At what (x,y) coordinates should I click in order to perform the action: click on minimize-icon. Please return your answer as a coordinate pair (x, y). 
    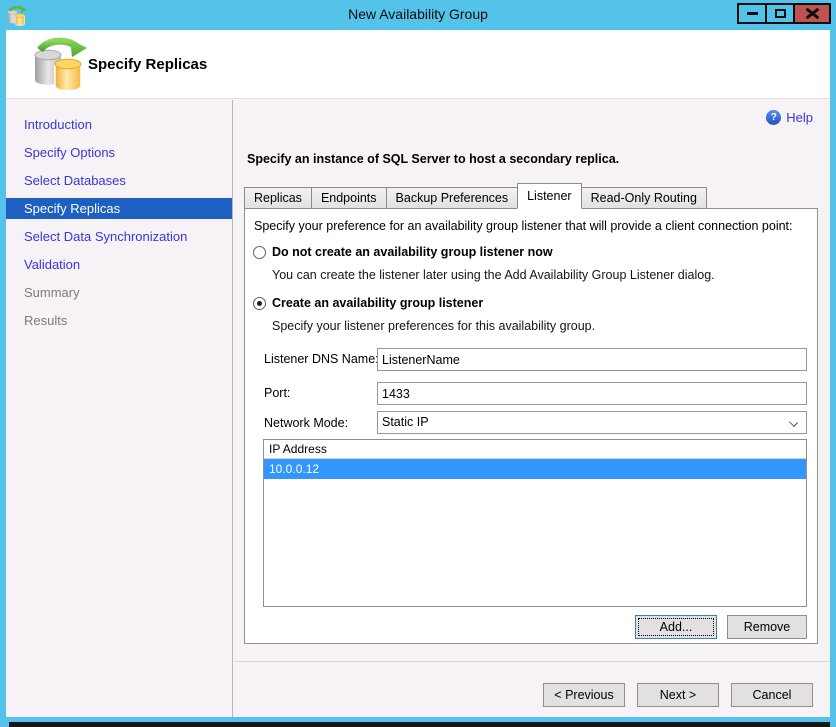
    Looking at the image, I should click on (752, 13).